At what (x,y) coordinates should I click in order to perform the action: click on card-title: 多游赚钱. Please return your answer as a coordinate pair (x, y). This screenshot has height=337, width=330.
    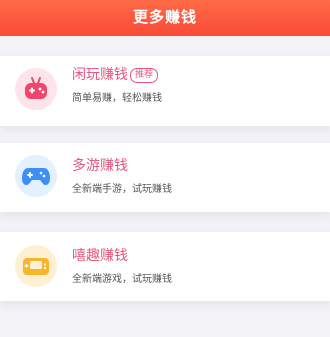
    Looking at the image, I should click on (100, 166).